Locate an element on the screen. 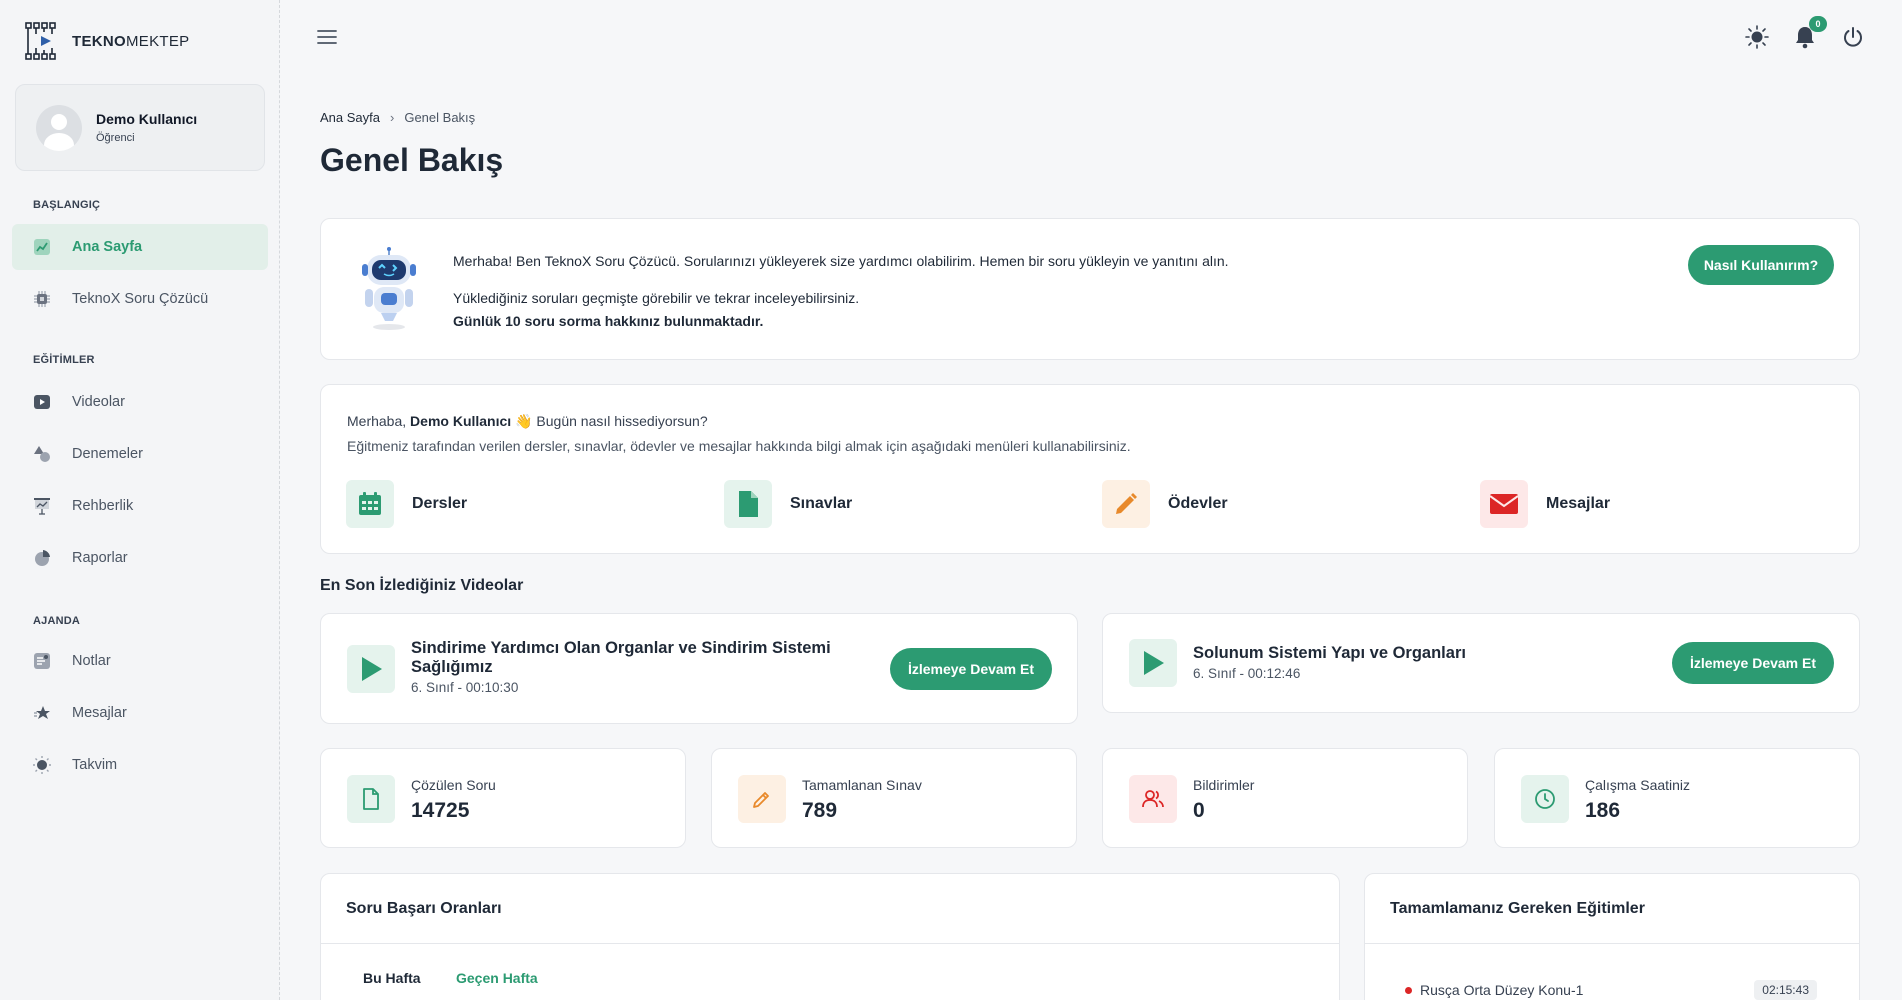  sidebar-item-label: Rehberlik is located at coordinates (103, 506).